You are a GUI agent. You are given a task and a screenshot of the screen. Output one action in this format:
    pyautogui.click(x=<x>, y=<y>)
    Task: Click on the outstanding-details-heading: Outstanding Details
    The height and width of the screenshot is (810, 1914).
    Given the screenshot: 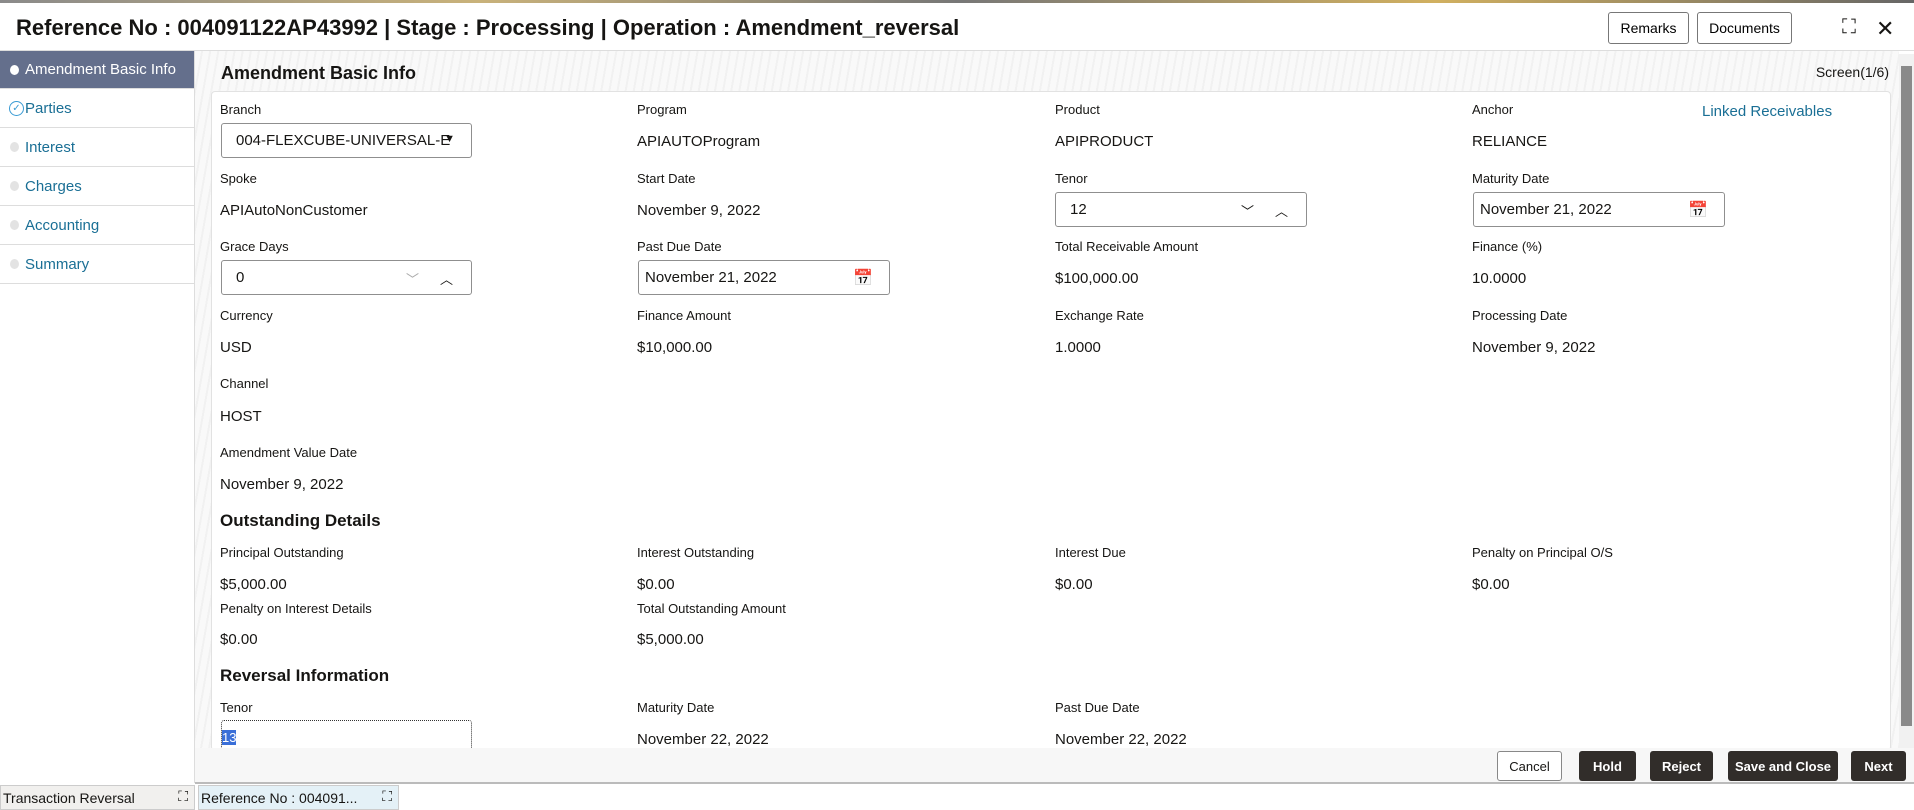 What is the action you would take?
    pyautogui.click(x=300, y=520)
    